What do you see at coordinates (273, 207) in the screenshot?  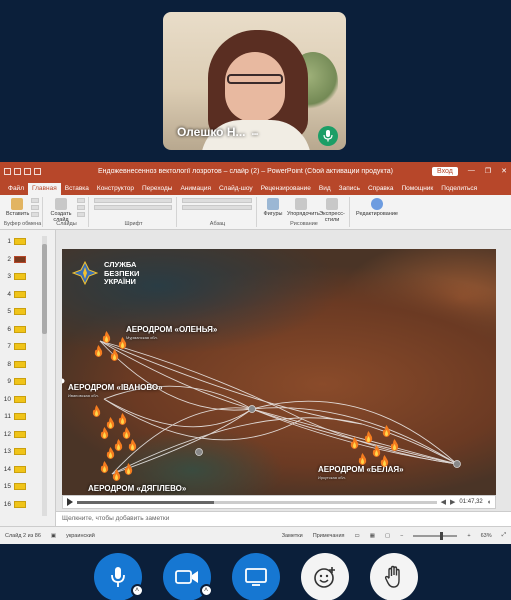 I see `shapes-button: Фигуры` at bounding box center [273, 207].